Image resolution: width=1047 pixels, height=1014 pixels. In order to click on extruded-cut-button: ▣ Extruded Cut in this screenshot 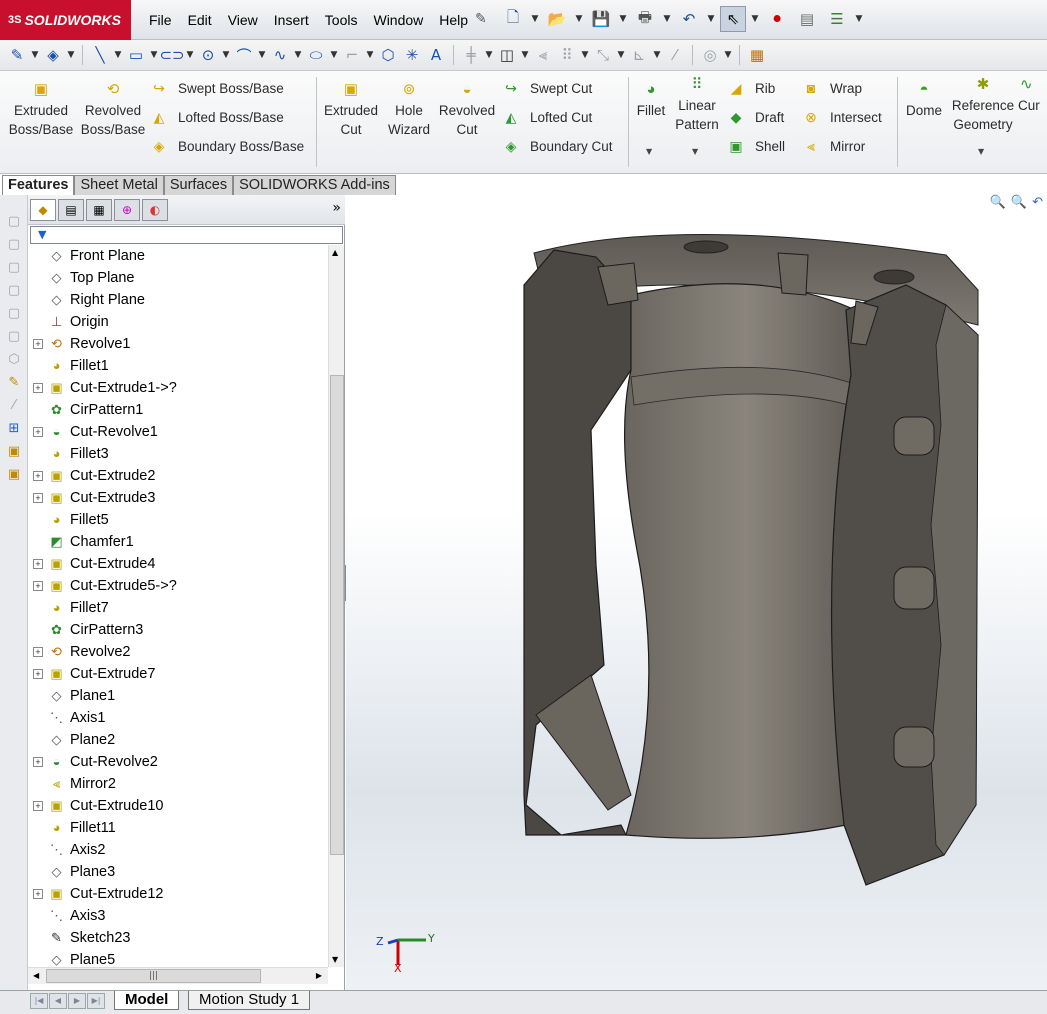, I will do `click(351, 110)`.